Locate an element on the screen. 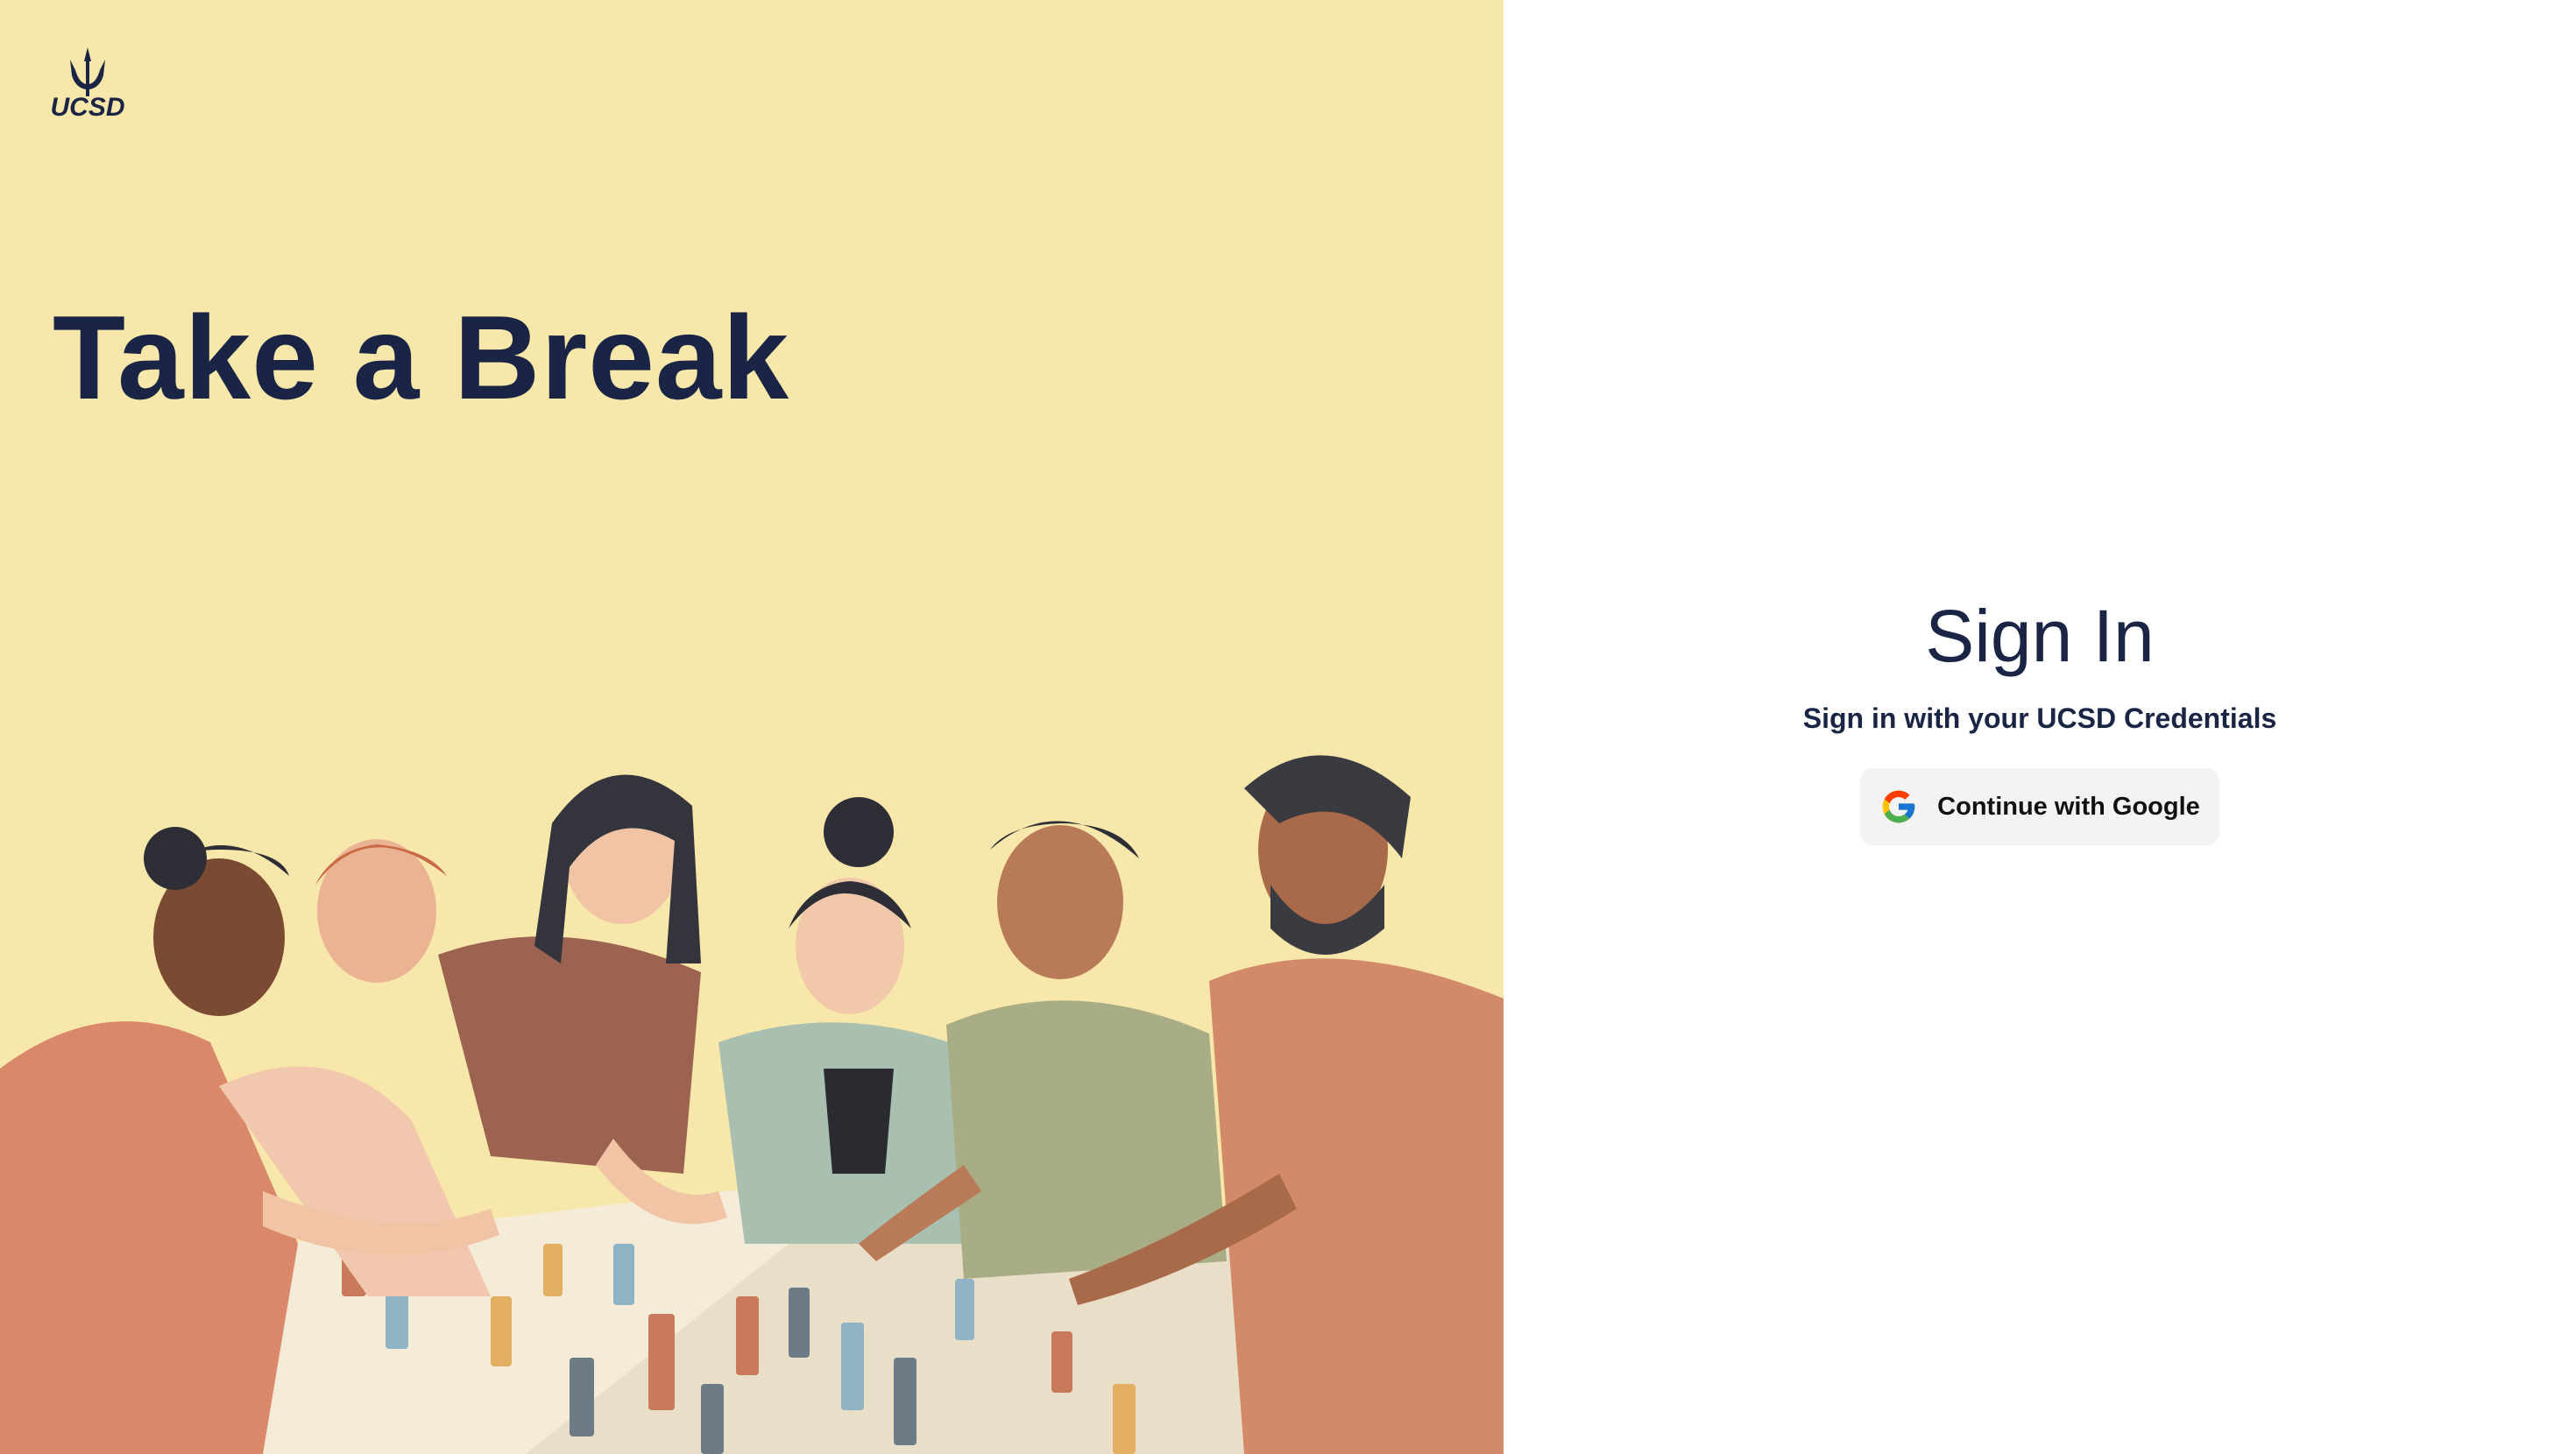  signin-subtitle: Sign in with your UCSD Credentials is located at coordinates (2039, 718).